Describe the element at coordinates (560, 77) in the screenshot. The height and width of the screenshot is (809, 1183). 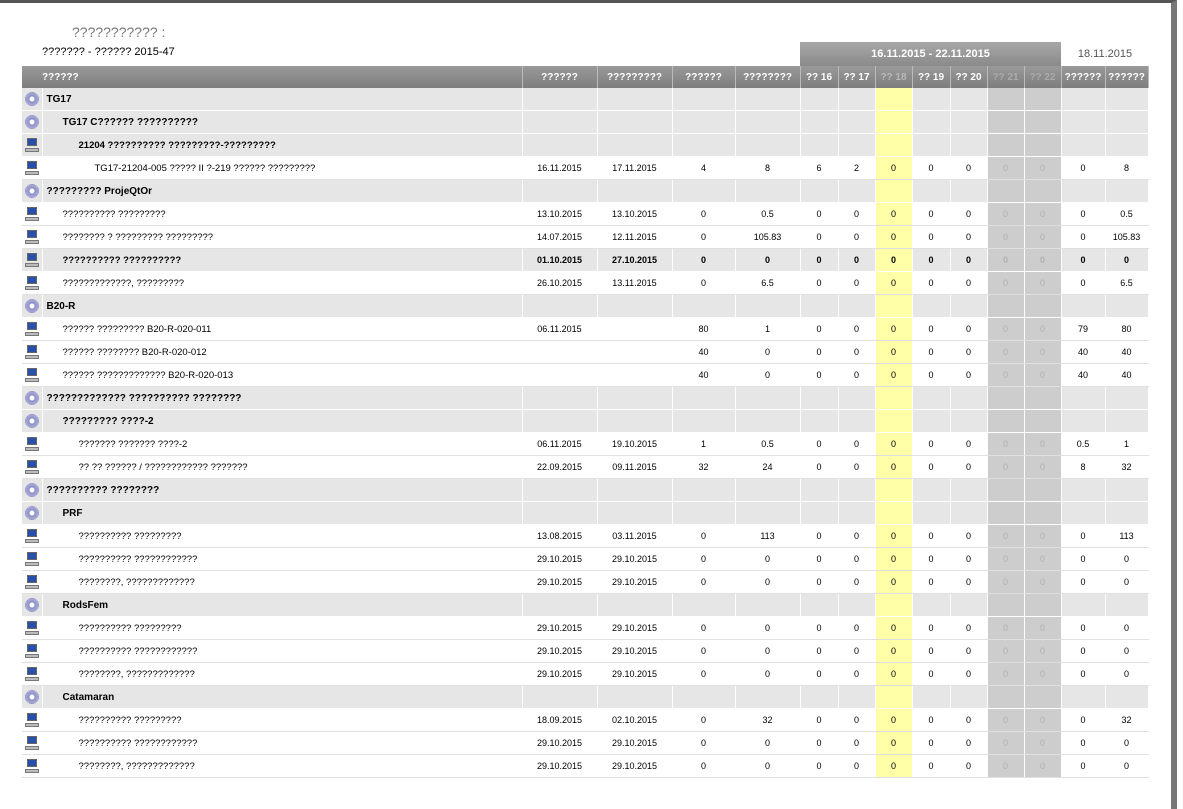
I see `column-header-1: ??????` at that location.